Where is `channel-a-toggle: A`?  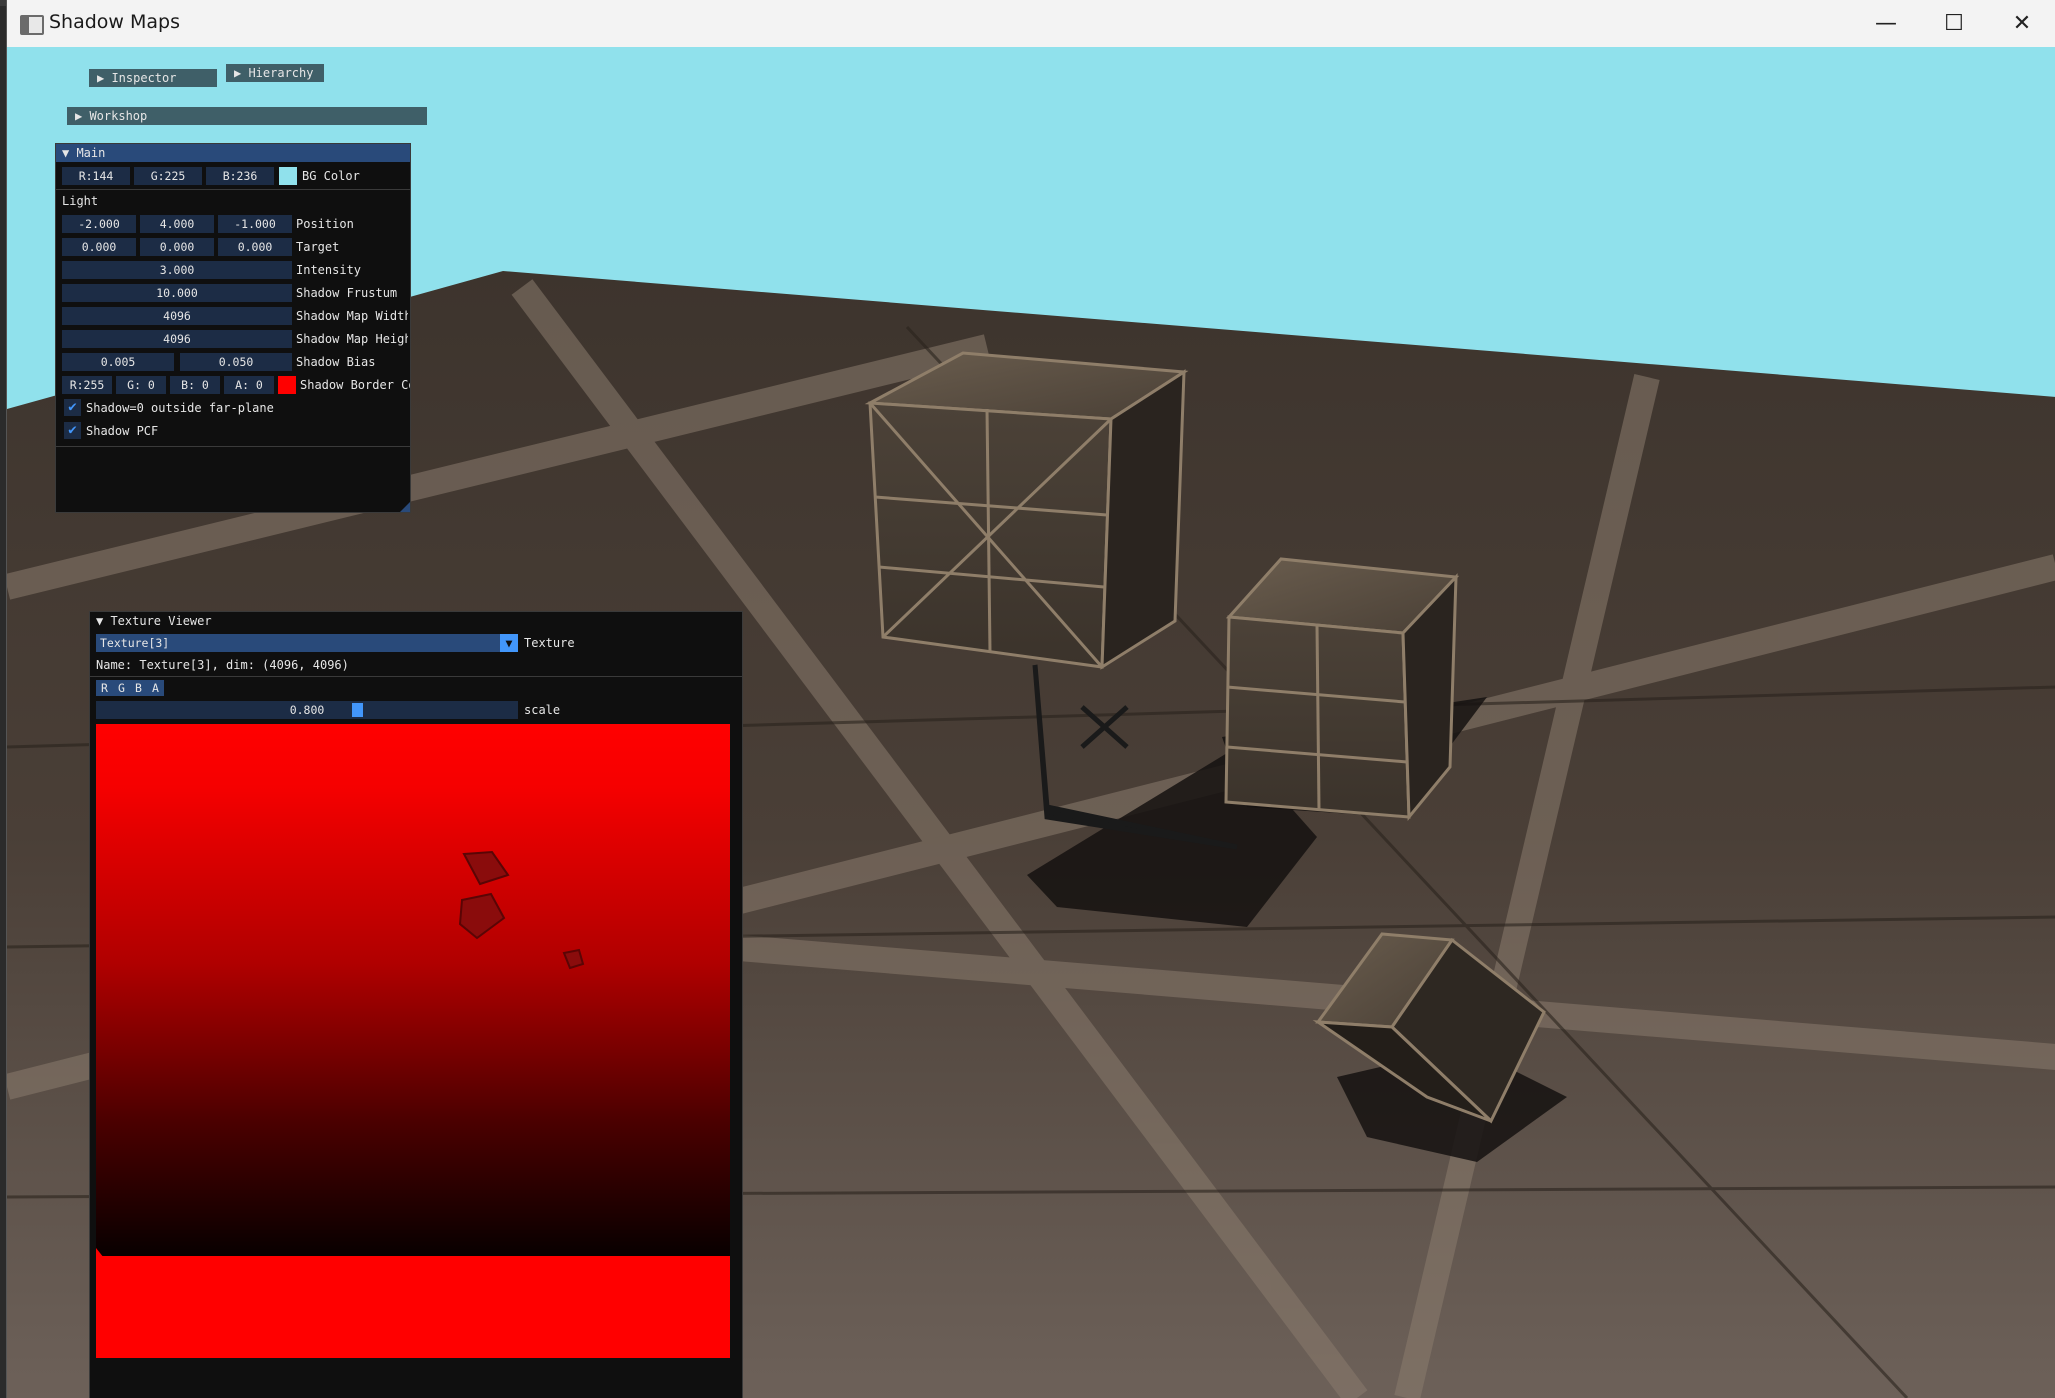
channel-a-toggle: A is located at coordinates (155, 688).